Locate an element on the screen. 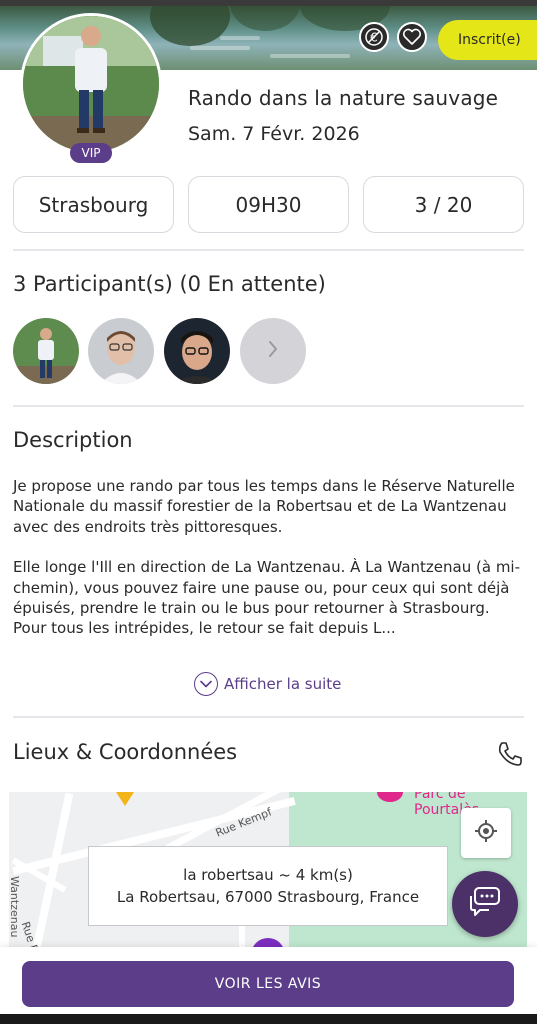  event-date: Sam. 7 Févr. 2026 is located at coordinates (274, 134).